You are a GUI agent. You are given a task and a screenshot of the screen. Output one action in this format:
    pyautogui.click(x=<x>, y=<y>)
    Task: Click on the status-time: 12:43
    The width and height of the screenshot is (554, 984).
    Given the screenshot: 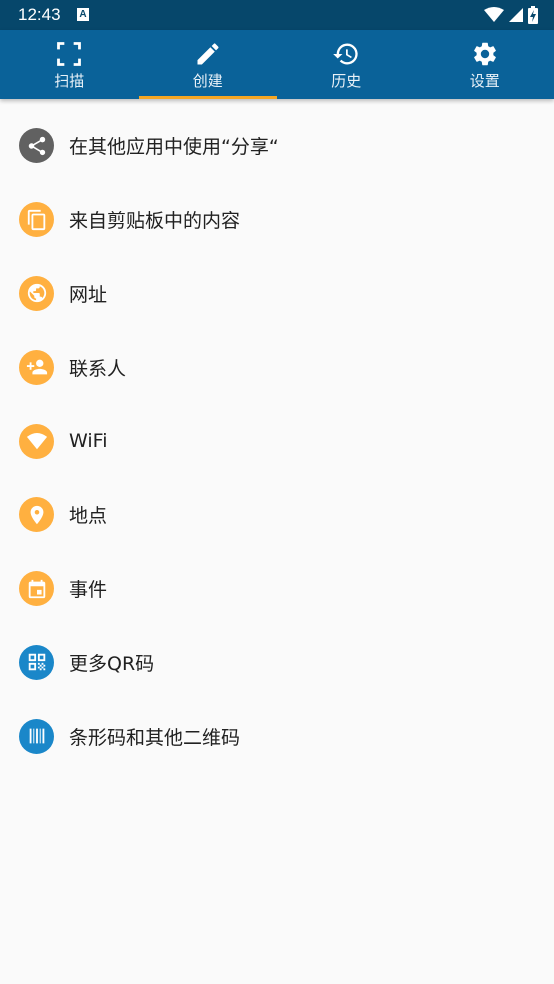 What is the action you would take?
    pyautogui.click(x=39, y=14)
    